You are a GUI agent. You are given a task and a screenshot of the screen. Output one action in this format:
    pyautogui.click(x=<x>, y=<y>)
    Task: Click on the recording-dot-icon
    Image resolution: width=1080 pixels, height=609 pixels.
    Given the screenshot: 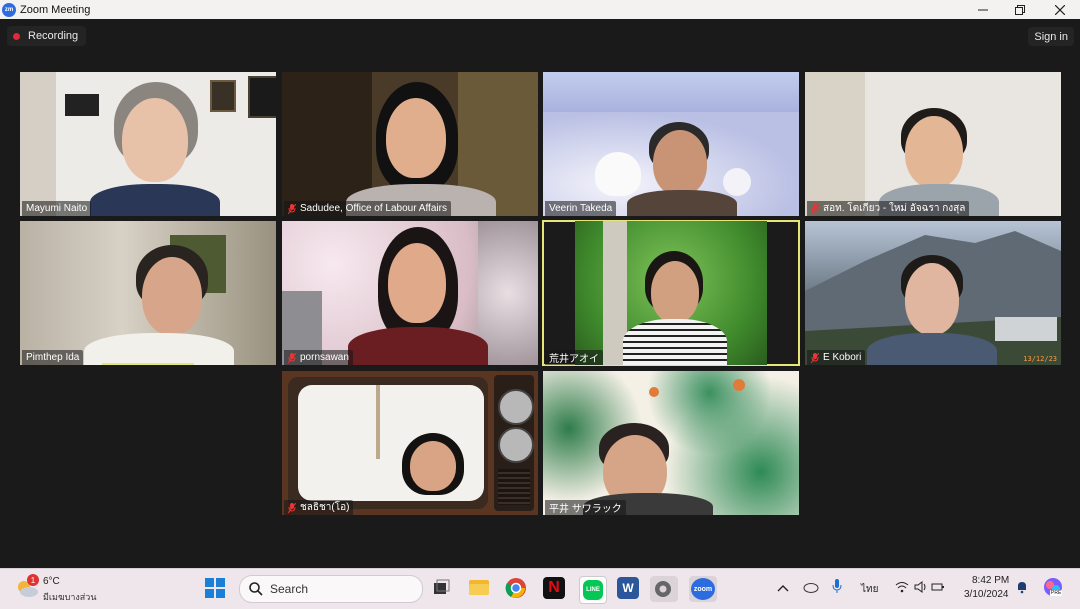 What is the action you would take?
    pyautogui.click(x=16, y=36)
    